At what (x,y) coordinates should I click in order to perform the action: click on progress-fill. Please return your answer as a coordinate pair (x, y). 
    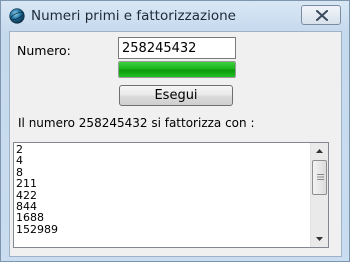
    Looking at the image, I should click on (177, 69).